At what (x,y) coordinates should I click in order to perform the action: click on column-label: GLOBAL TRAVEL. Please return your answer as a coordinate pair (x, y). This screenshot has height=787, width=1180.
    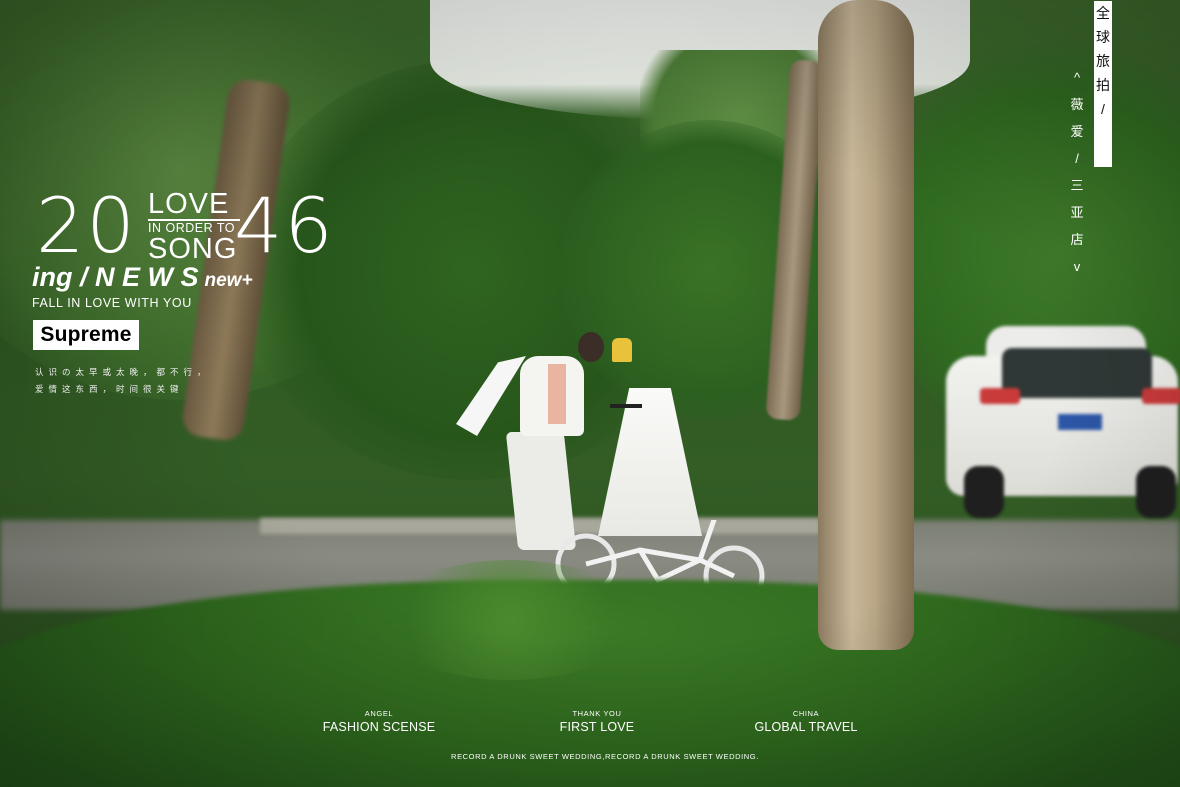
    Looking at the image, I should click on (806, 727).